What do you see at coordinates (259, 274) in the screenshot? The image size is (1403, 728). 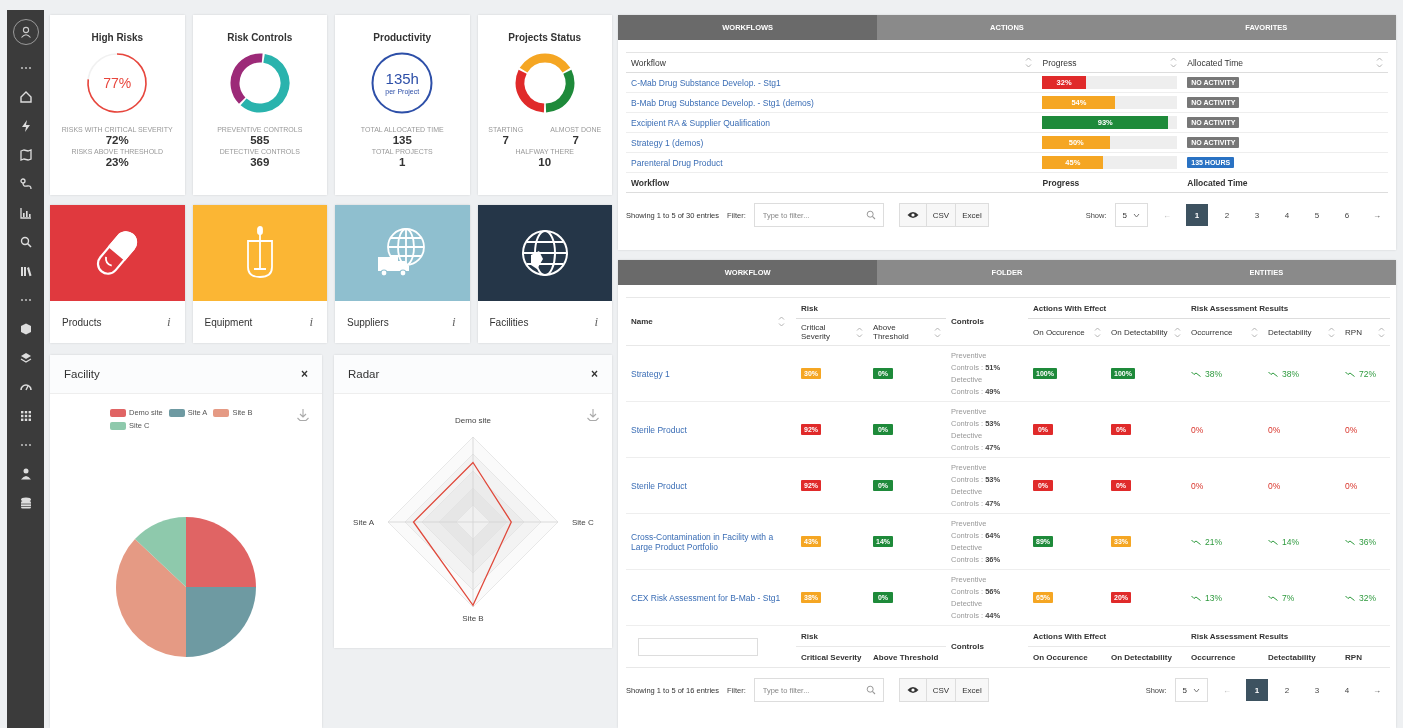 I see `category-tile: Equipment i` at bounding box center [259, 274].